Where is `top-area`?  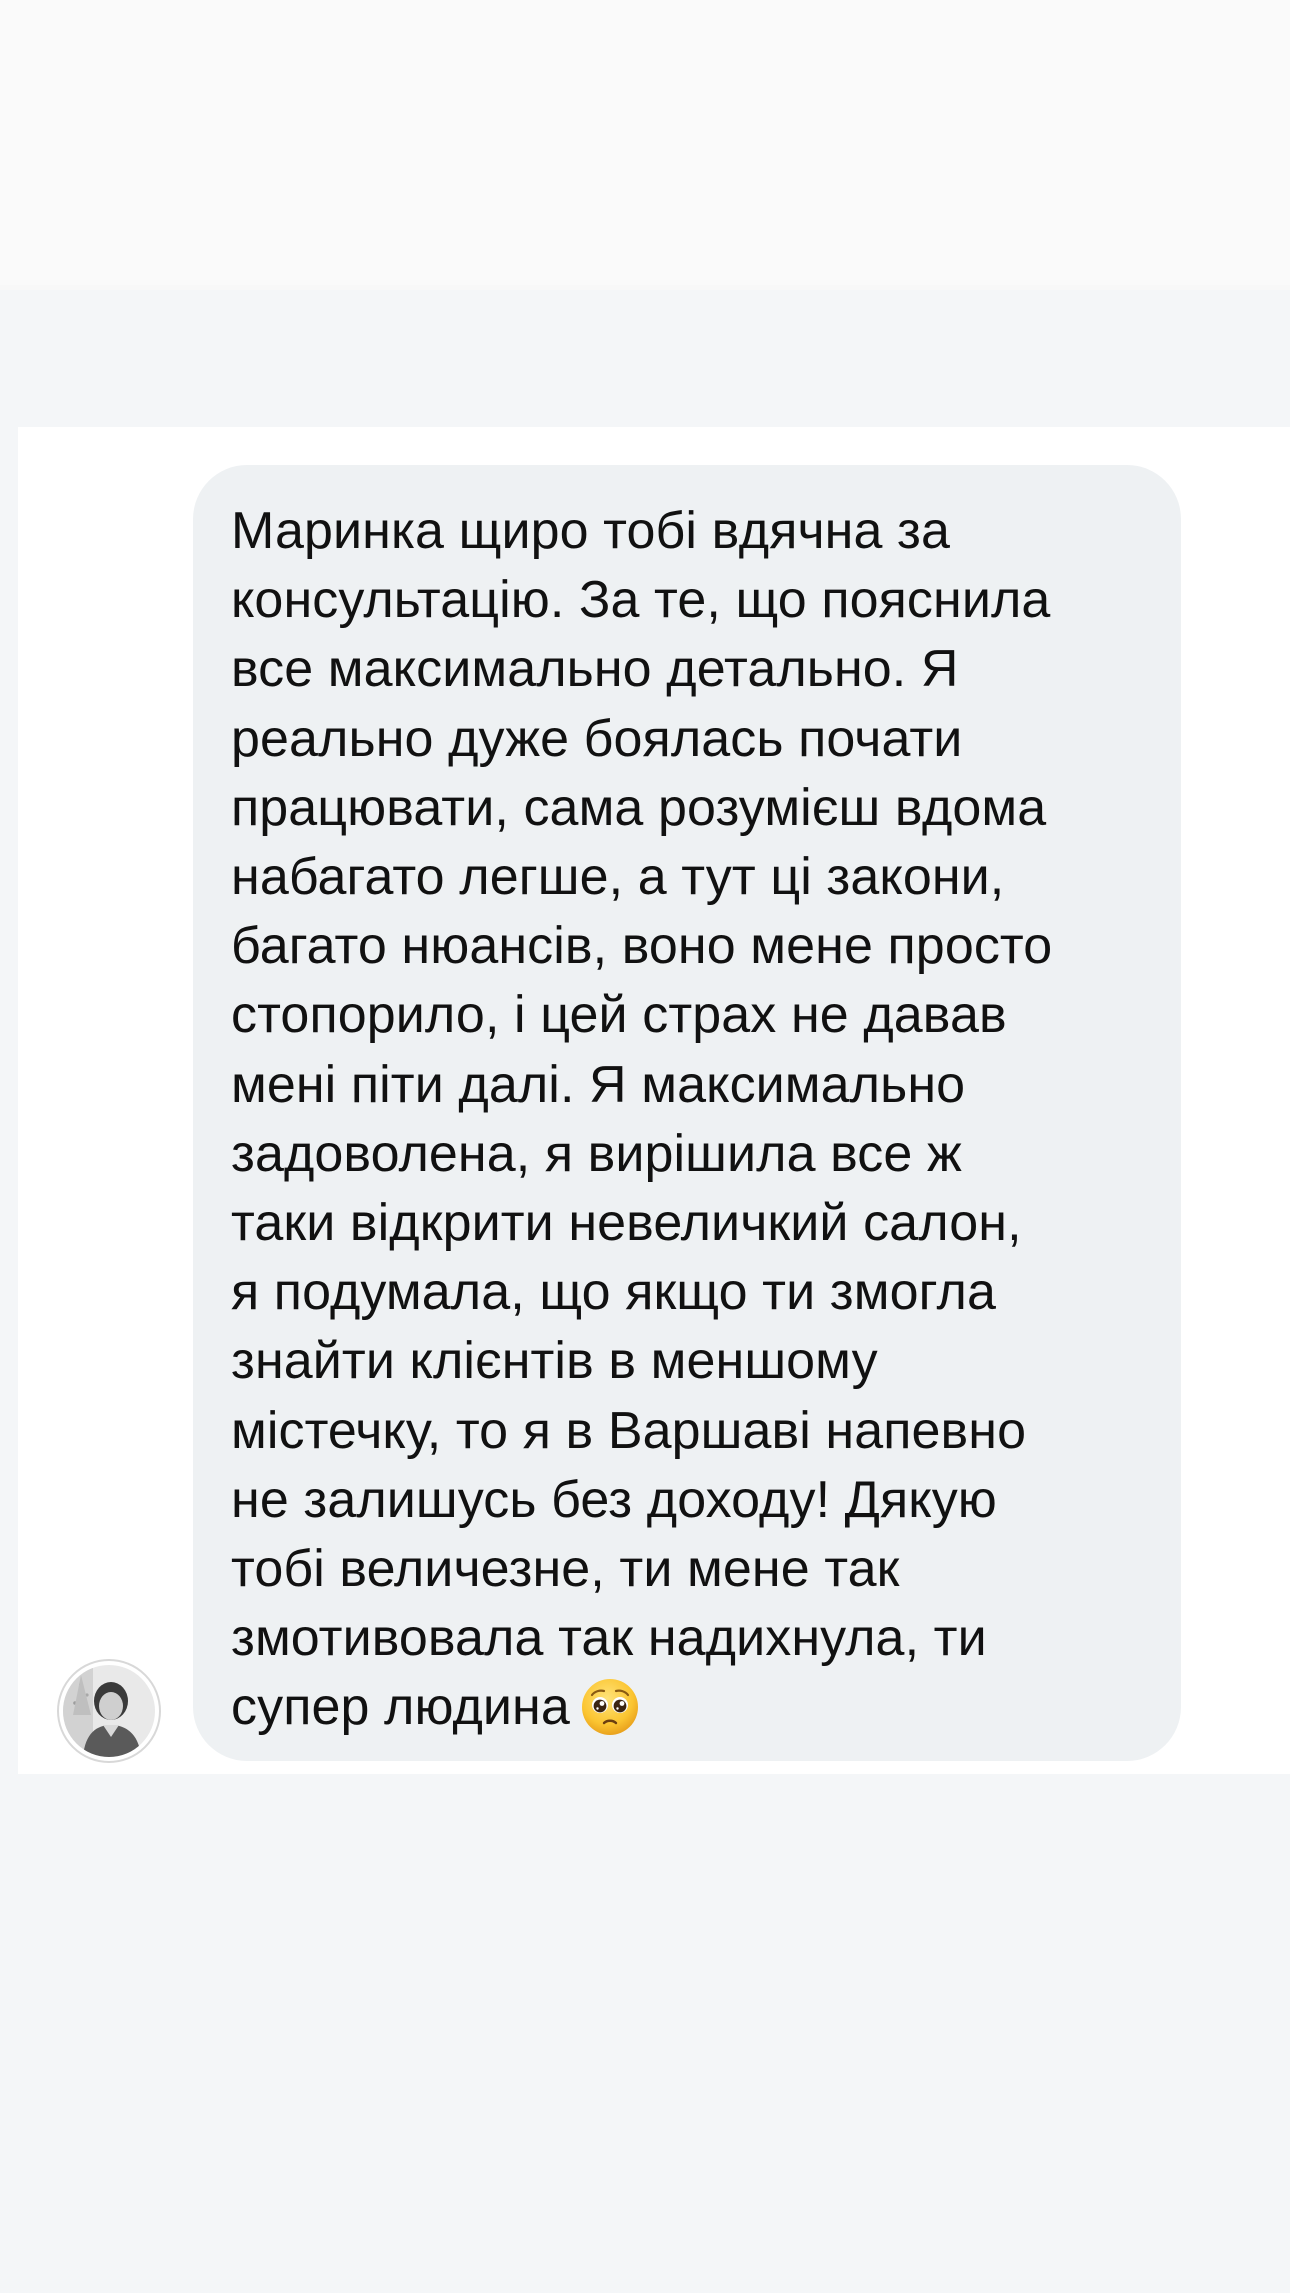
top-area is located at coordinates (645, 145).